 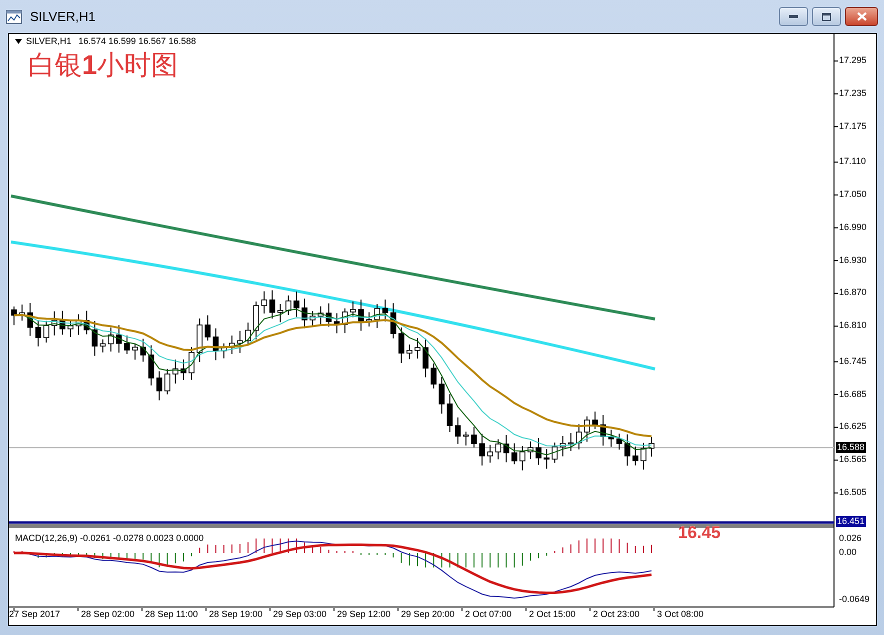 What do you see at coordinates (616, 614) in the screenshot?
I see `time-label: 2 Oct 23:00` at bounding box center [616, 614].